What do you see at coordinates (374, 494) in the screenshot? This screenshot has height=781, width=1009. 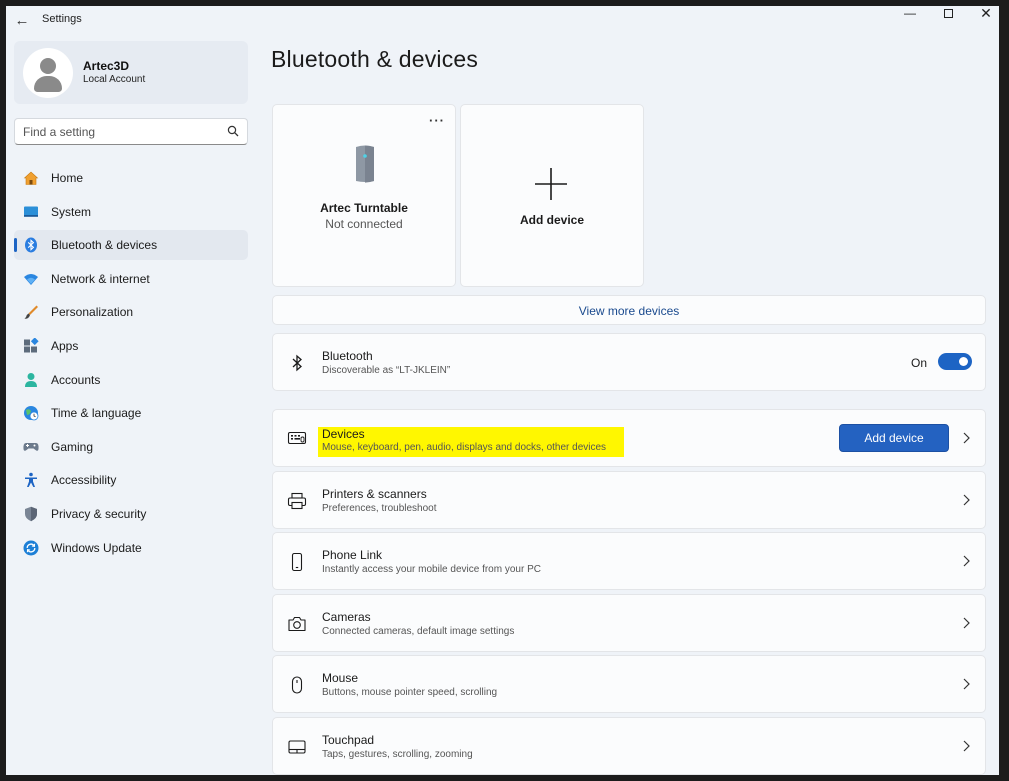 I see `printers-title: Printers & scanners` at bounding box center [374, 494].